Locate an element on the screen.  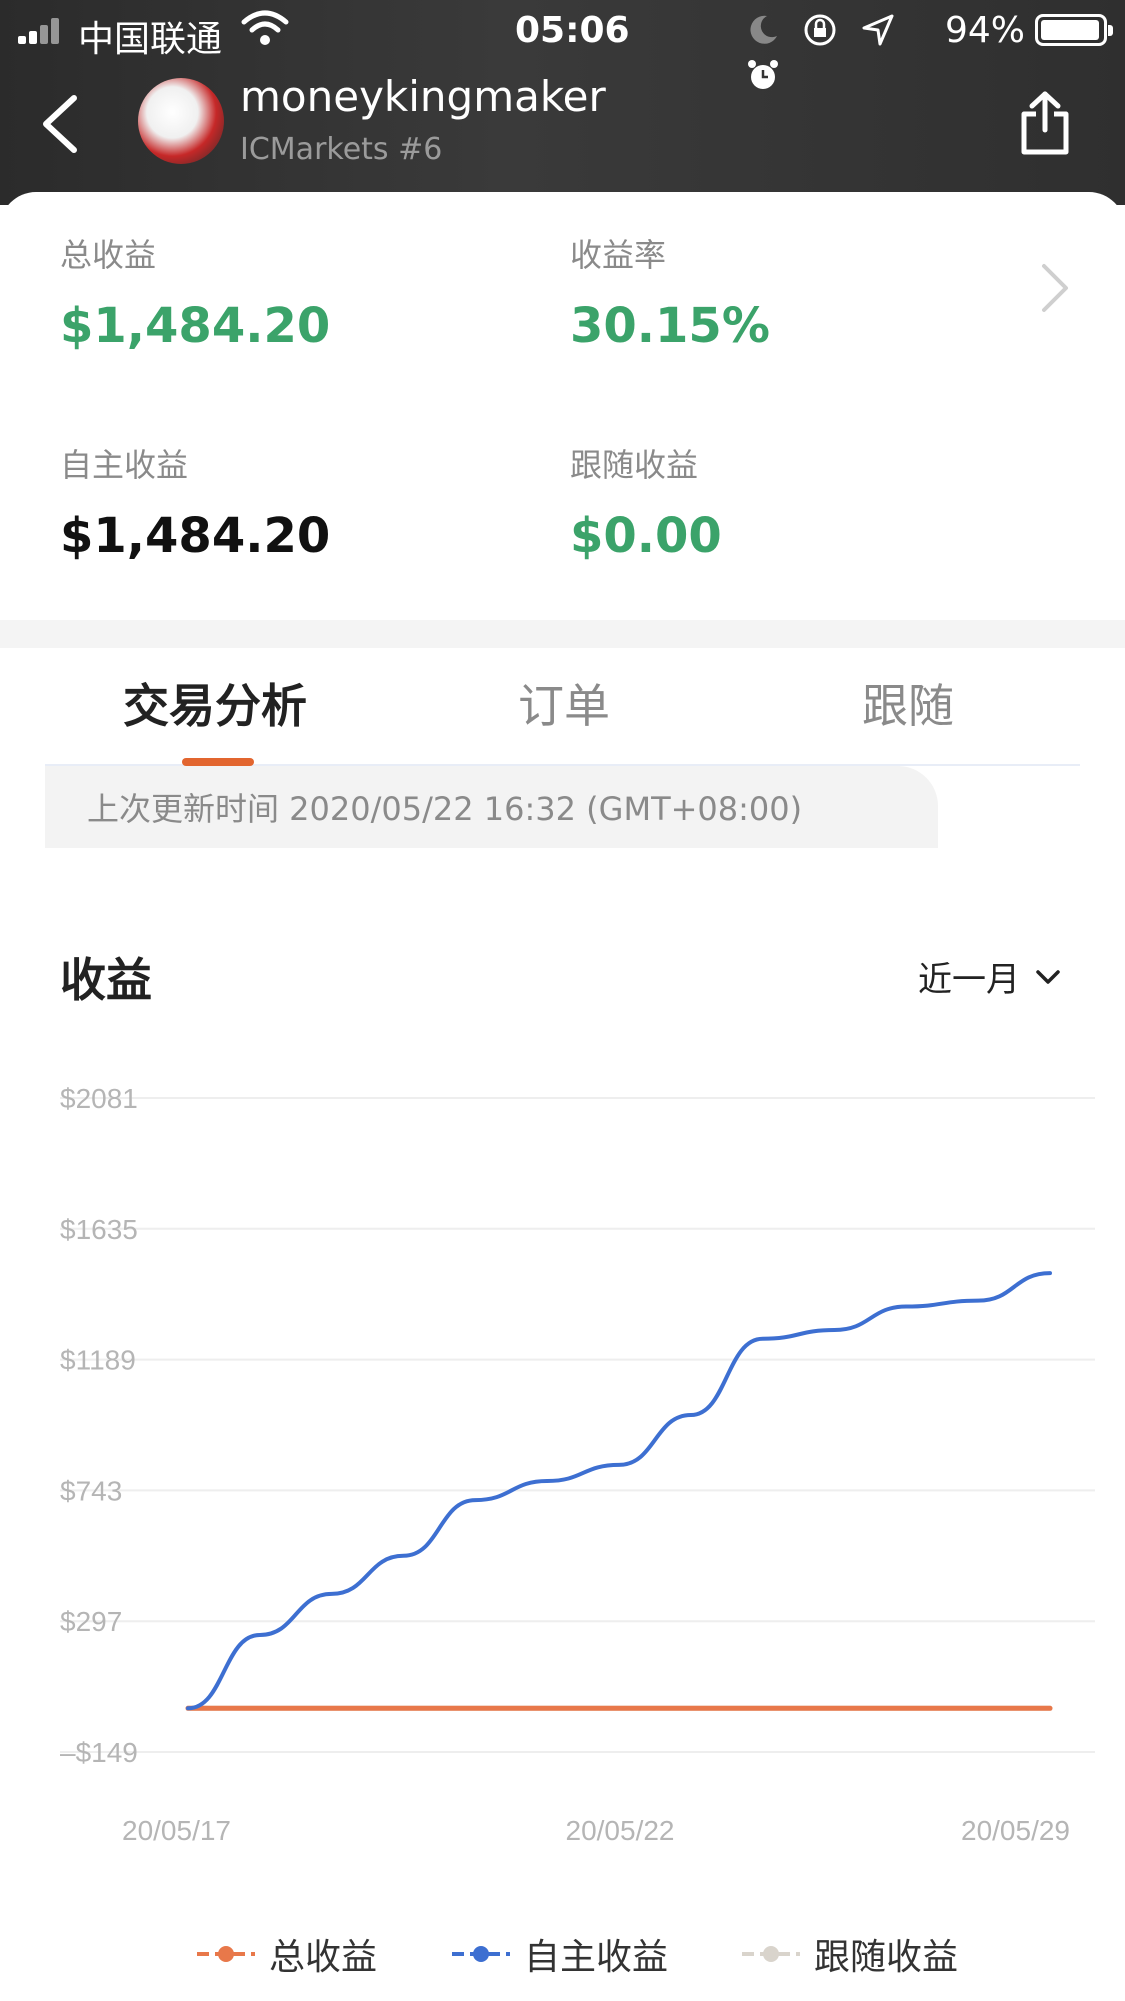
y-tick-label: $1635 is located at coordinates (99, 1229).